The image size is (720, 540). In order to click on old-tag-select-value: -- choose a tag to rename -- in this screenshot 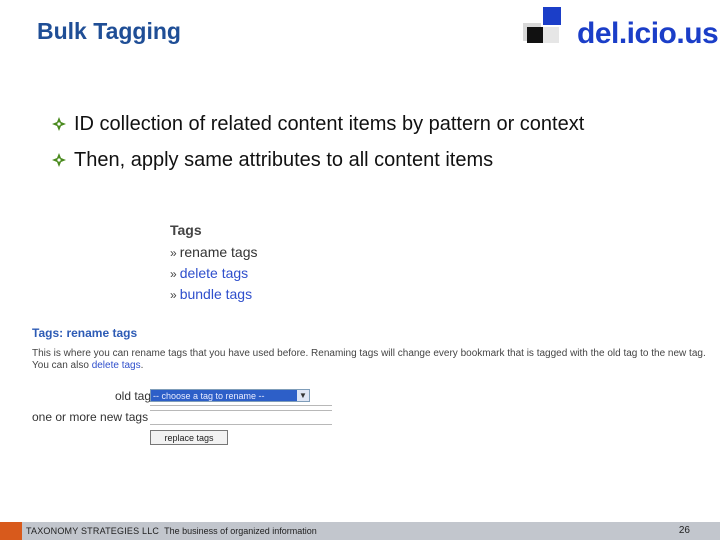, I will do `click(209, 396)`.